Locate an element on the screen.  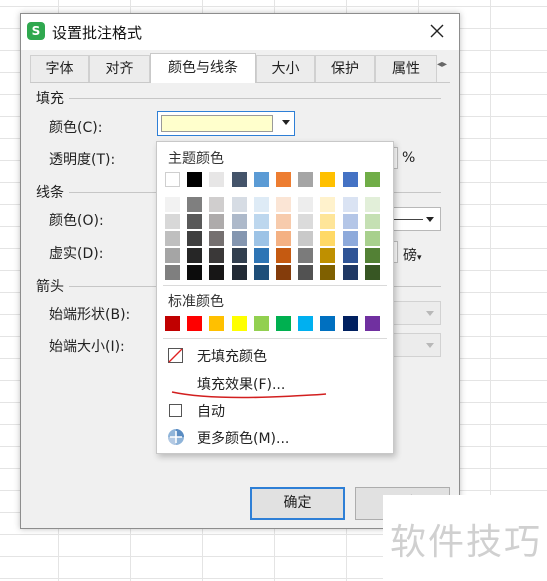
start-size-select is located at coordinates (413, 345).